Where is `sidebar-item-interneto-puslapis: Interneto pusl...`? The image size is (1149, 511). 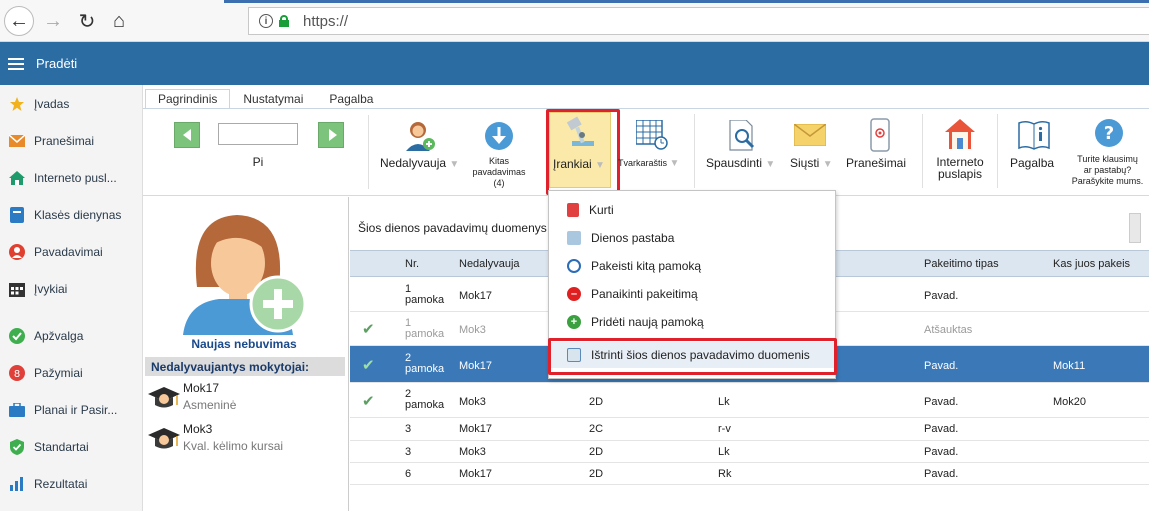
sidebar-item-interneto-puslapis: Interneto pusl... is located at coordinates (71, 177).